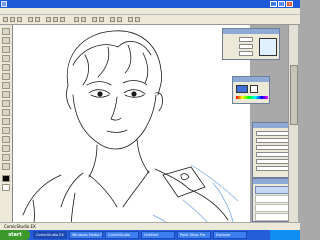 The height and width of the screenshot is (240, 320). What do you see at coordinates (12, 19) in the screenshot?
I see `open-file-icon` at bounding box center [12, 19].